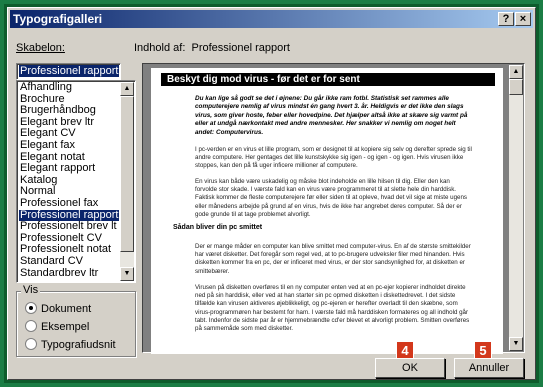 The image size is (543, 387). What do you see at coordinates (69, 145) in the screenshot?
I see `template-list-item: Elegant fax` at bounding box center [69, 145].